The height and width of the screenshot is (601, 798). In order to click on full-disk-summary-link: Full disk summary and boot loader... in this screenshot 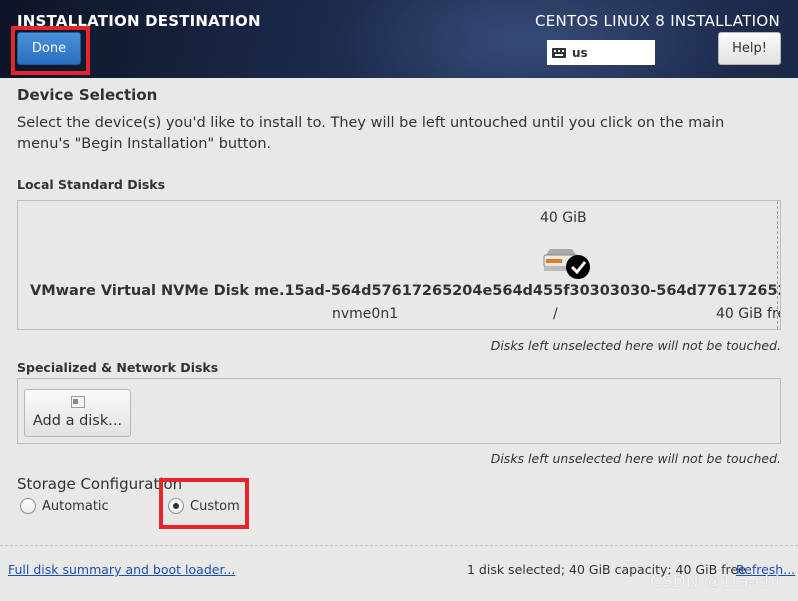, I will do `click(121, 569)`.